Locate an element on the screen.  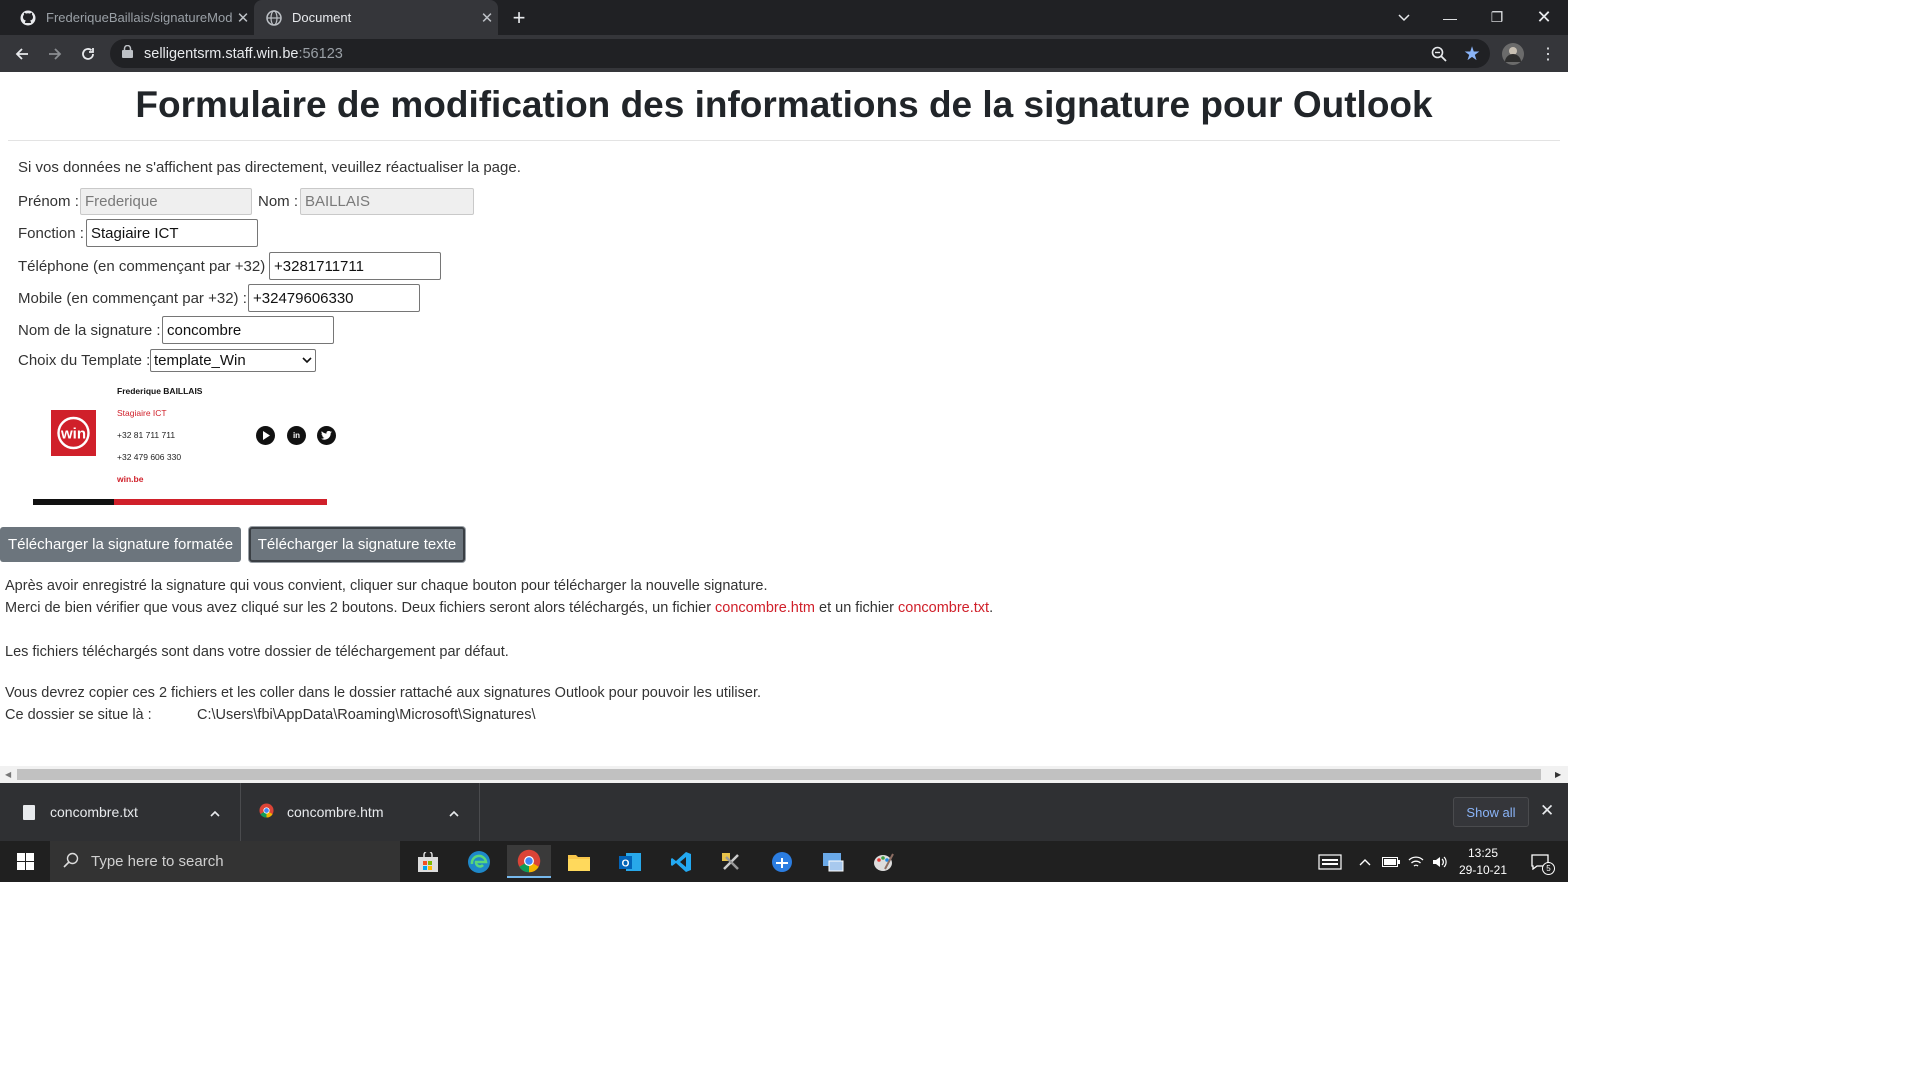
prenom-field is located at coordinates (166, 201).